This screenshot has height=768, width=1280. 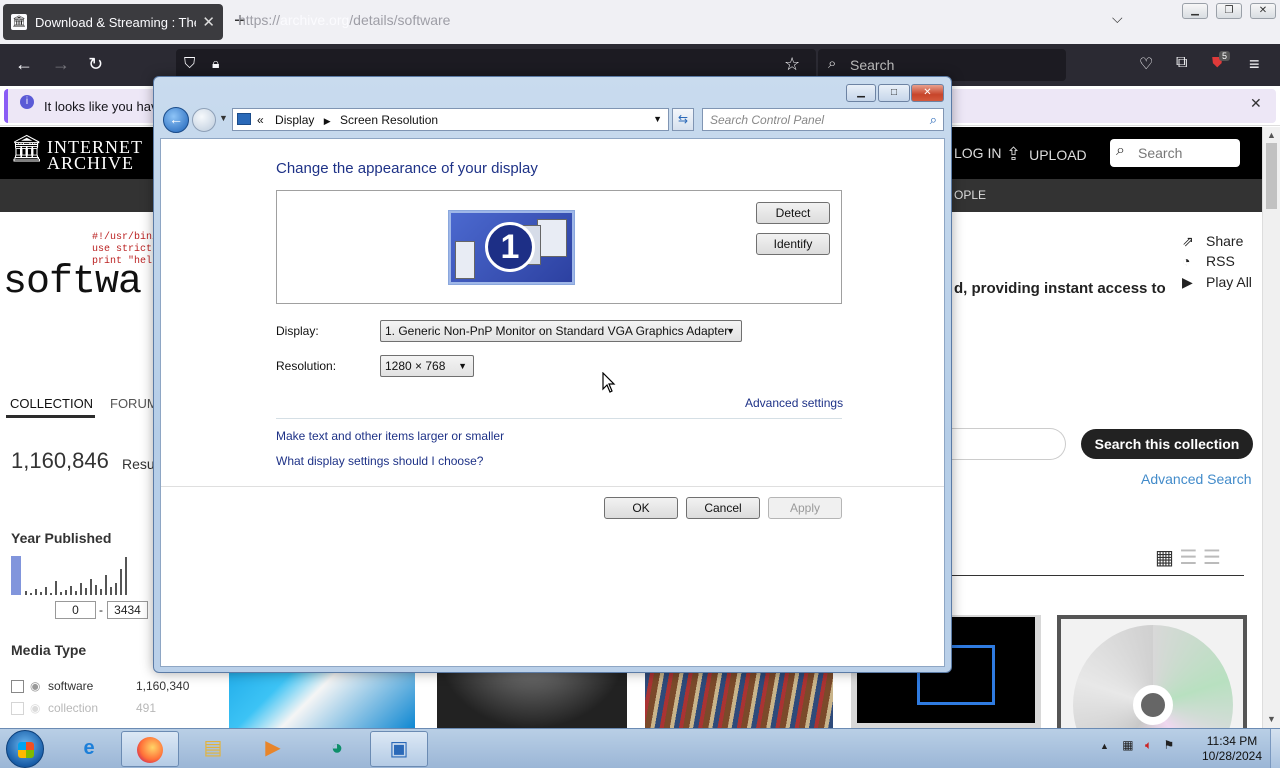 I want to click on media-type-heading: Media Type, so click(x=49, y=650).